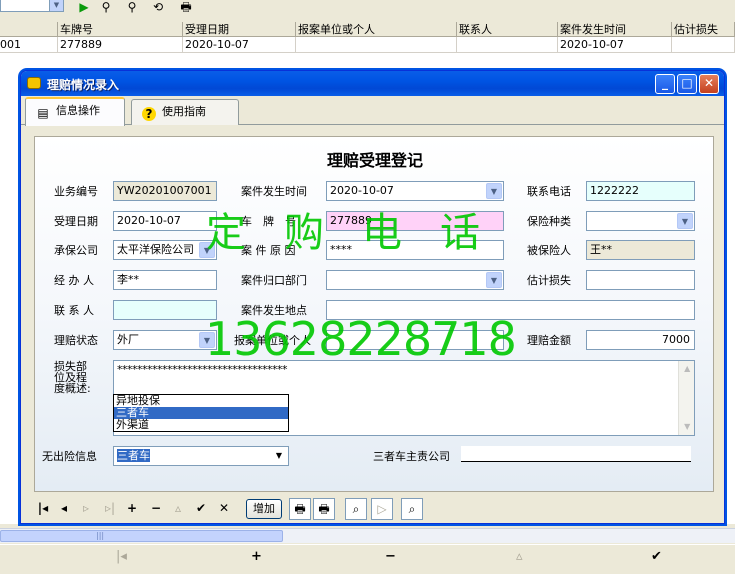  Describe the element at coordinates (415, 340) in the screenshot. I see `reporter-field` at that location.